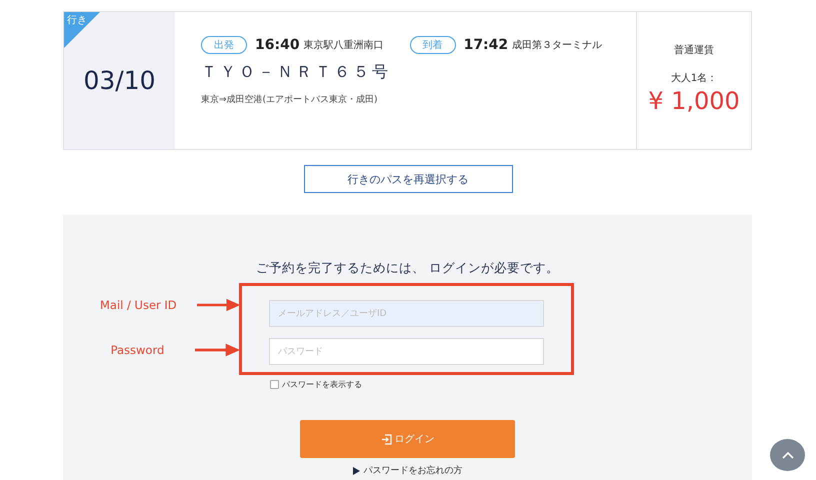  Describe the element at coordinates (274, 384) in the screenshot. I see `checkbox` at that location.